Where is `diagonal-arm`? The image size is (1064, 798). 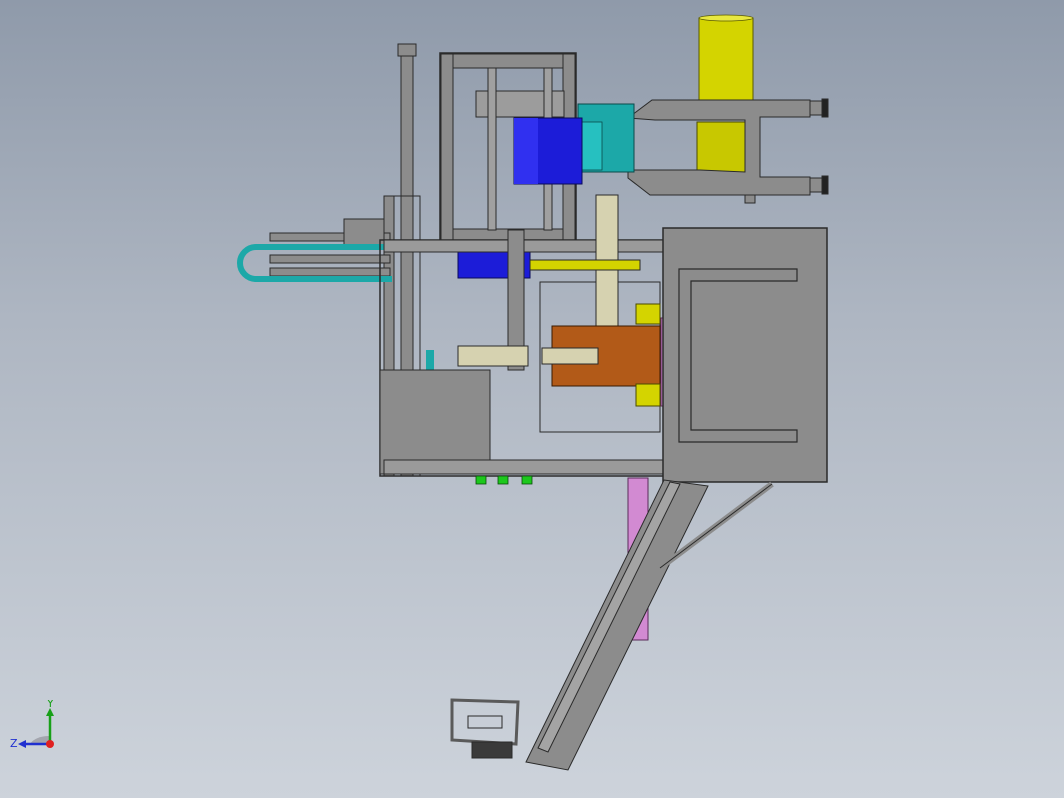 diagonal-arm is located at coordinates (649, 625).